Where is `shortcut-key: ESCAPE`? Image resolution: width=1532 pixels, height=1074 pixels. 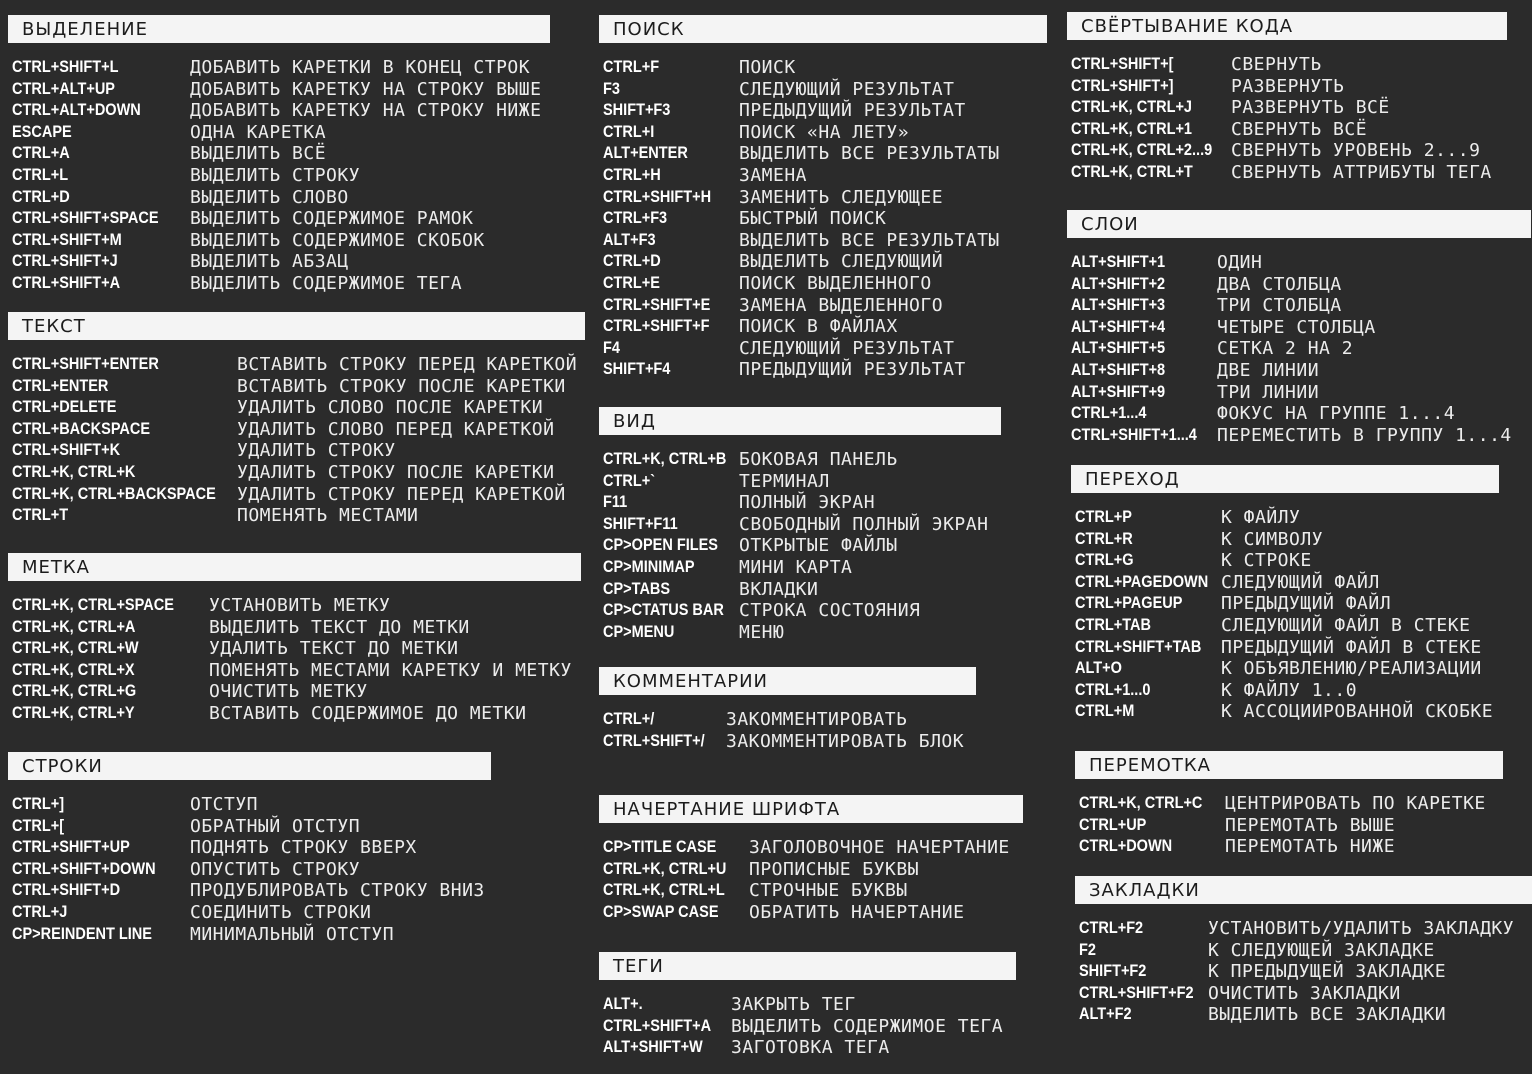 shortcut-key: ESCAPE is located at coordinates (42, 131).